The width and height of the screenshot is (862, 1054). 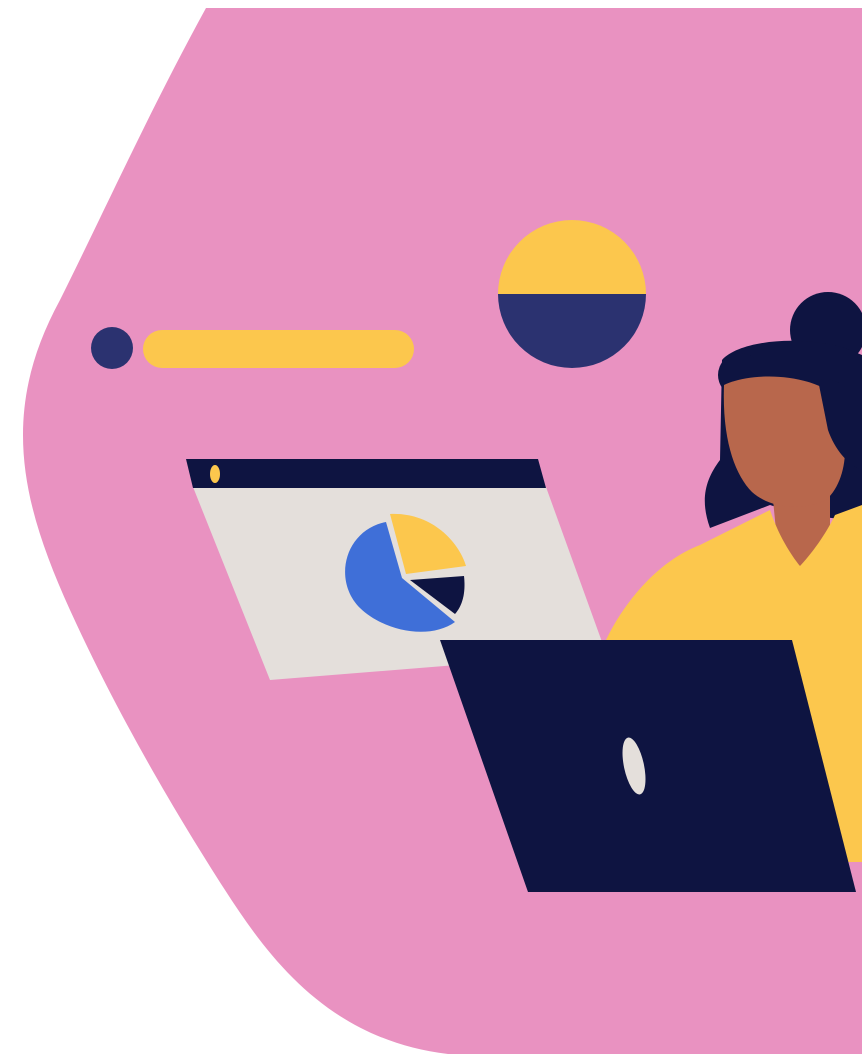 What do you see at coordinates (572, 294) in the screenshot?
I see `half-circle-icon` at bounding box center [572, 294].